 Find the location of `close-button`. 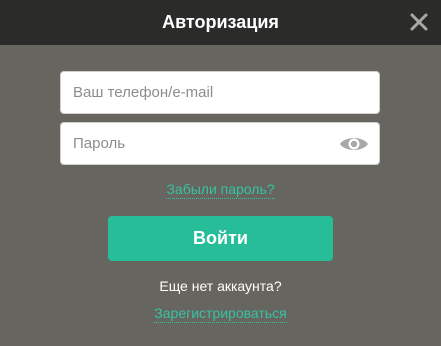

close-button is located at coordinates (419, 22).